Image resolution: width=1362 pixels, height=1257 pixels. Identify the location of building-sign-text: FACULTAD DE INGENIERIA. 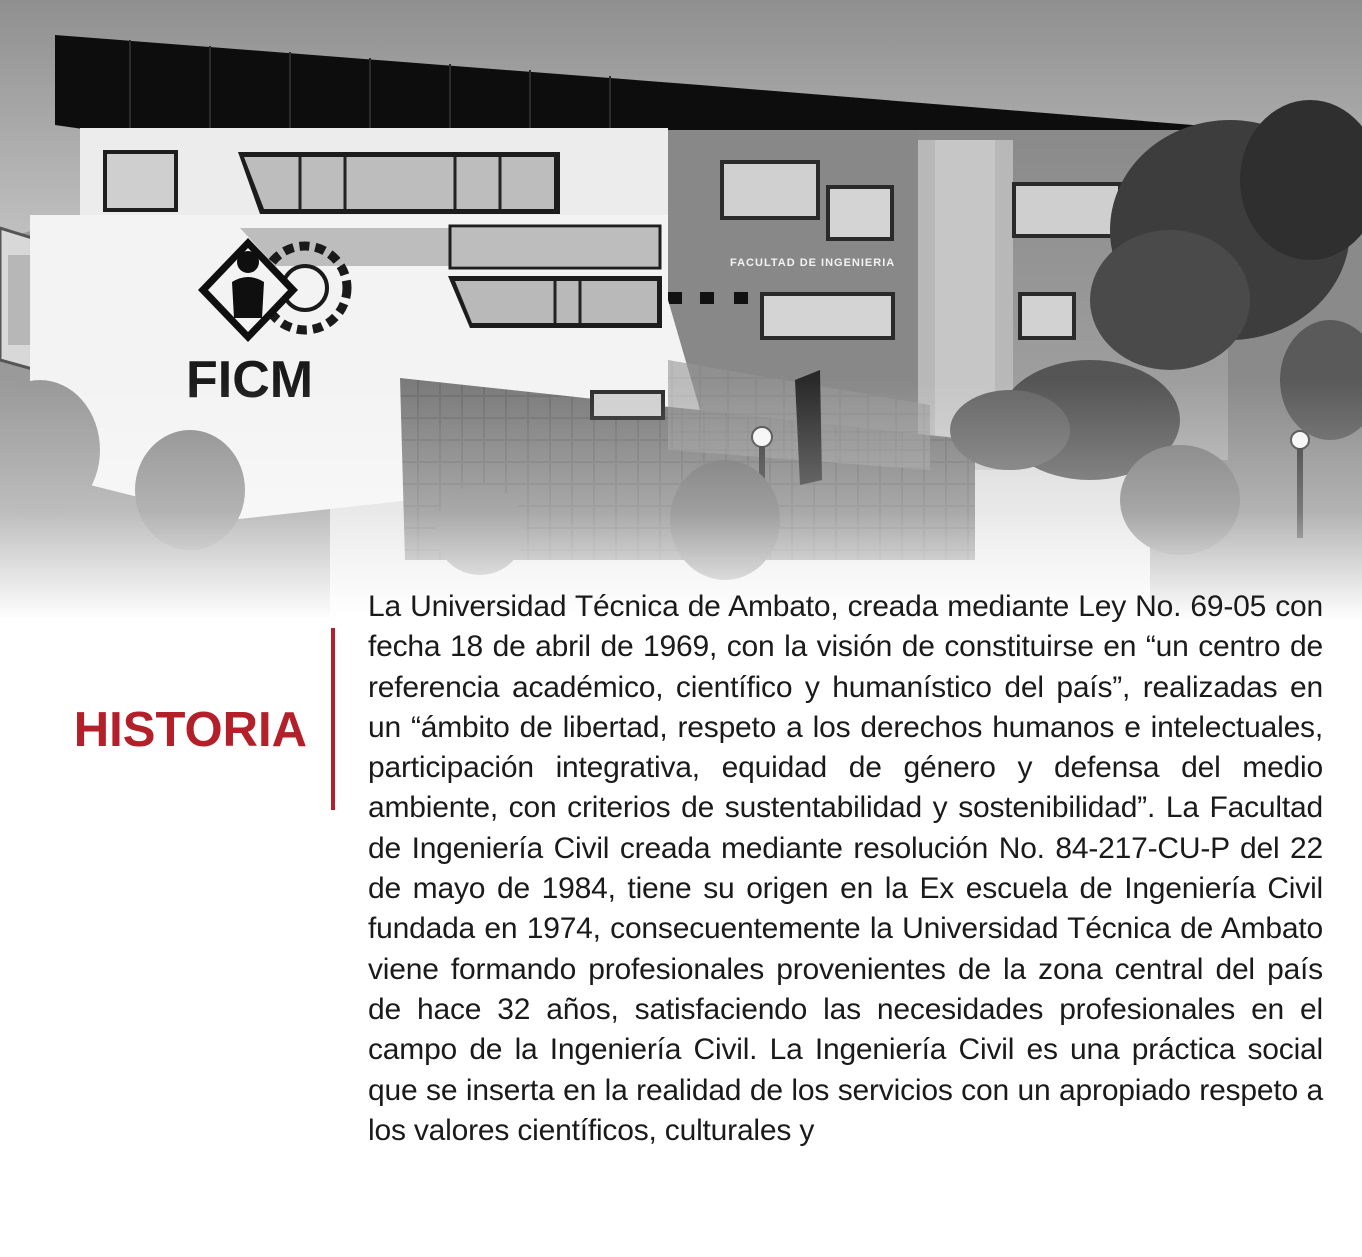
(812, 263).